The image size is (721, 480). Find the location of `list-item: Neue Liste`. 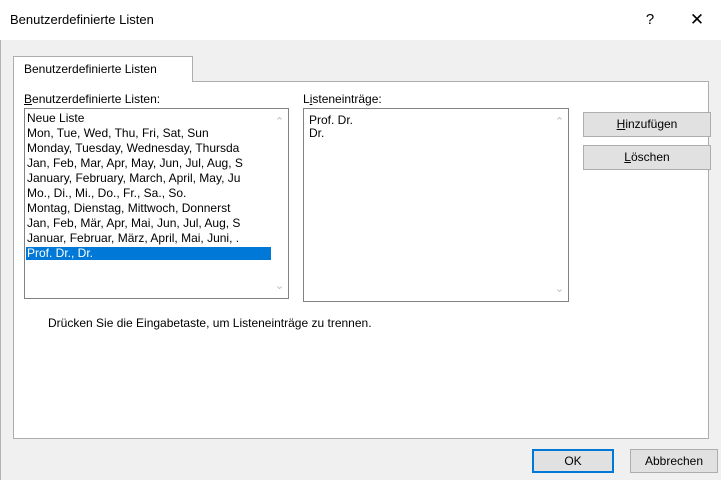

list-item: Neue Liste is located at coordinates (149, 118).